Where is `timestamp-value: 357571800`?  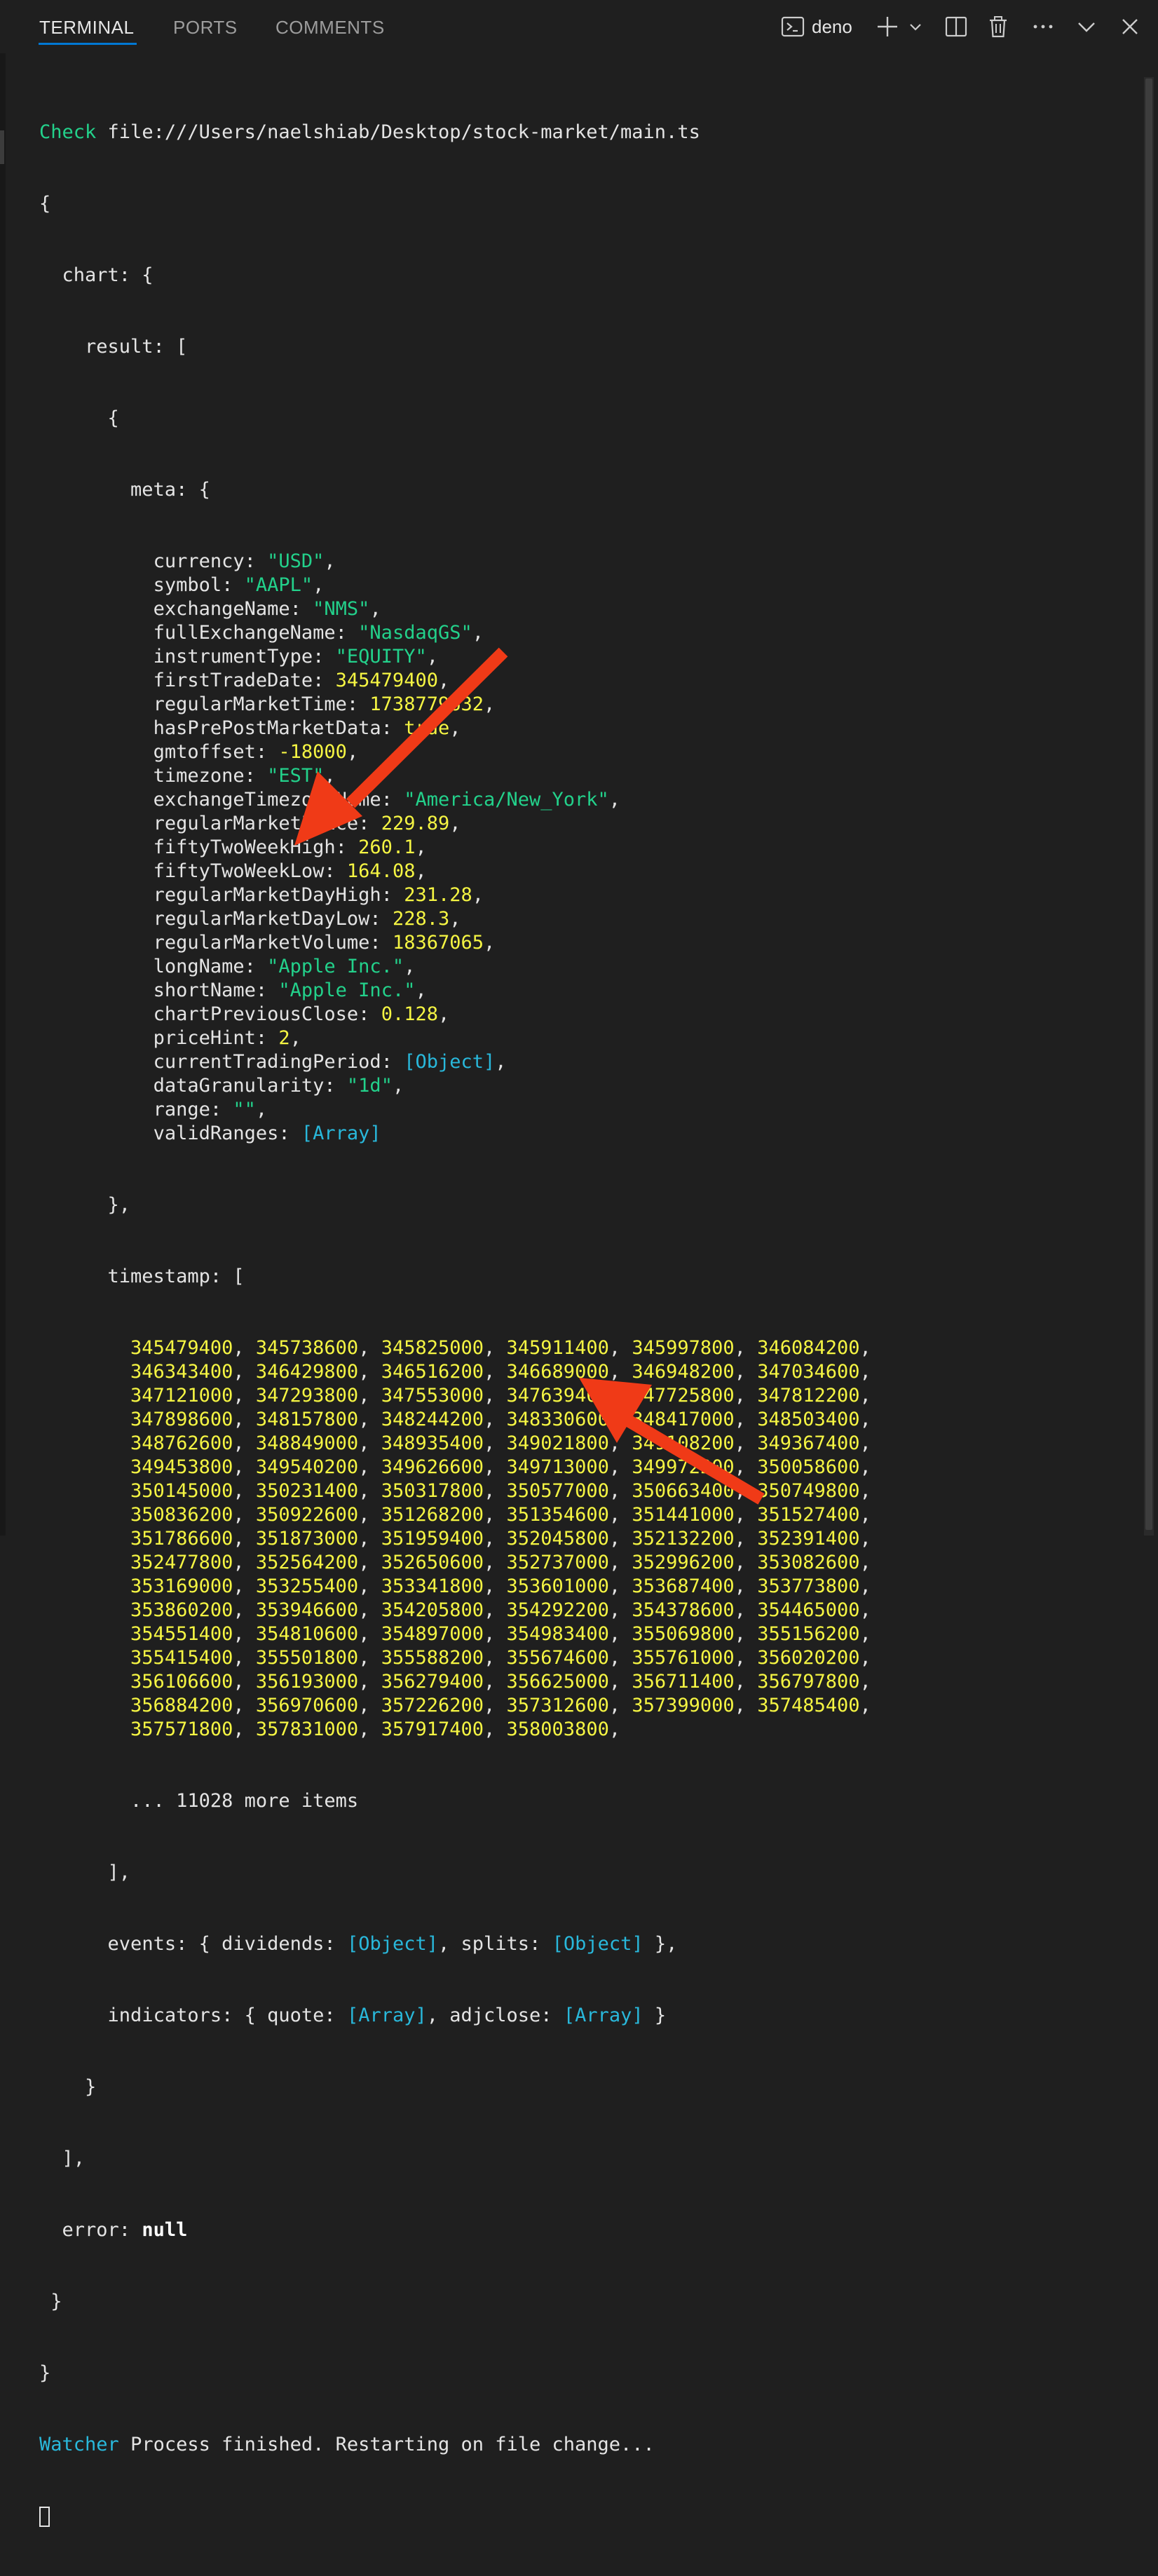
timestamp-value: 357571800 is located at coordinates (181, 1729).